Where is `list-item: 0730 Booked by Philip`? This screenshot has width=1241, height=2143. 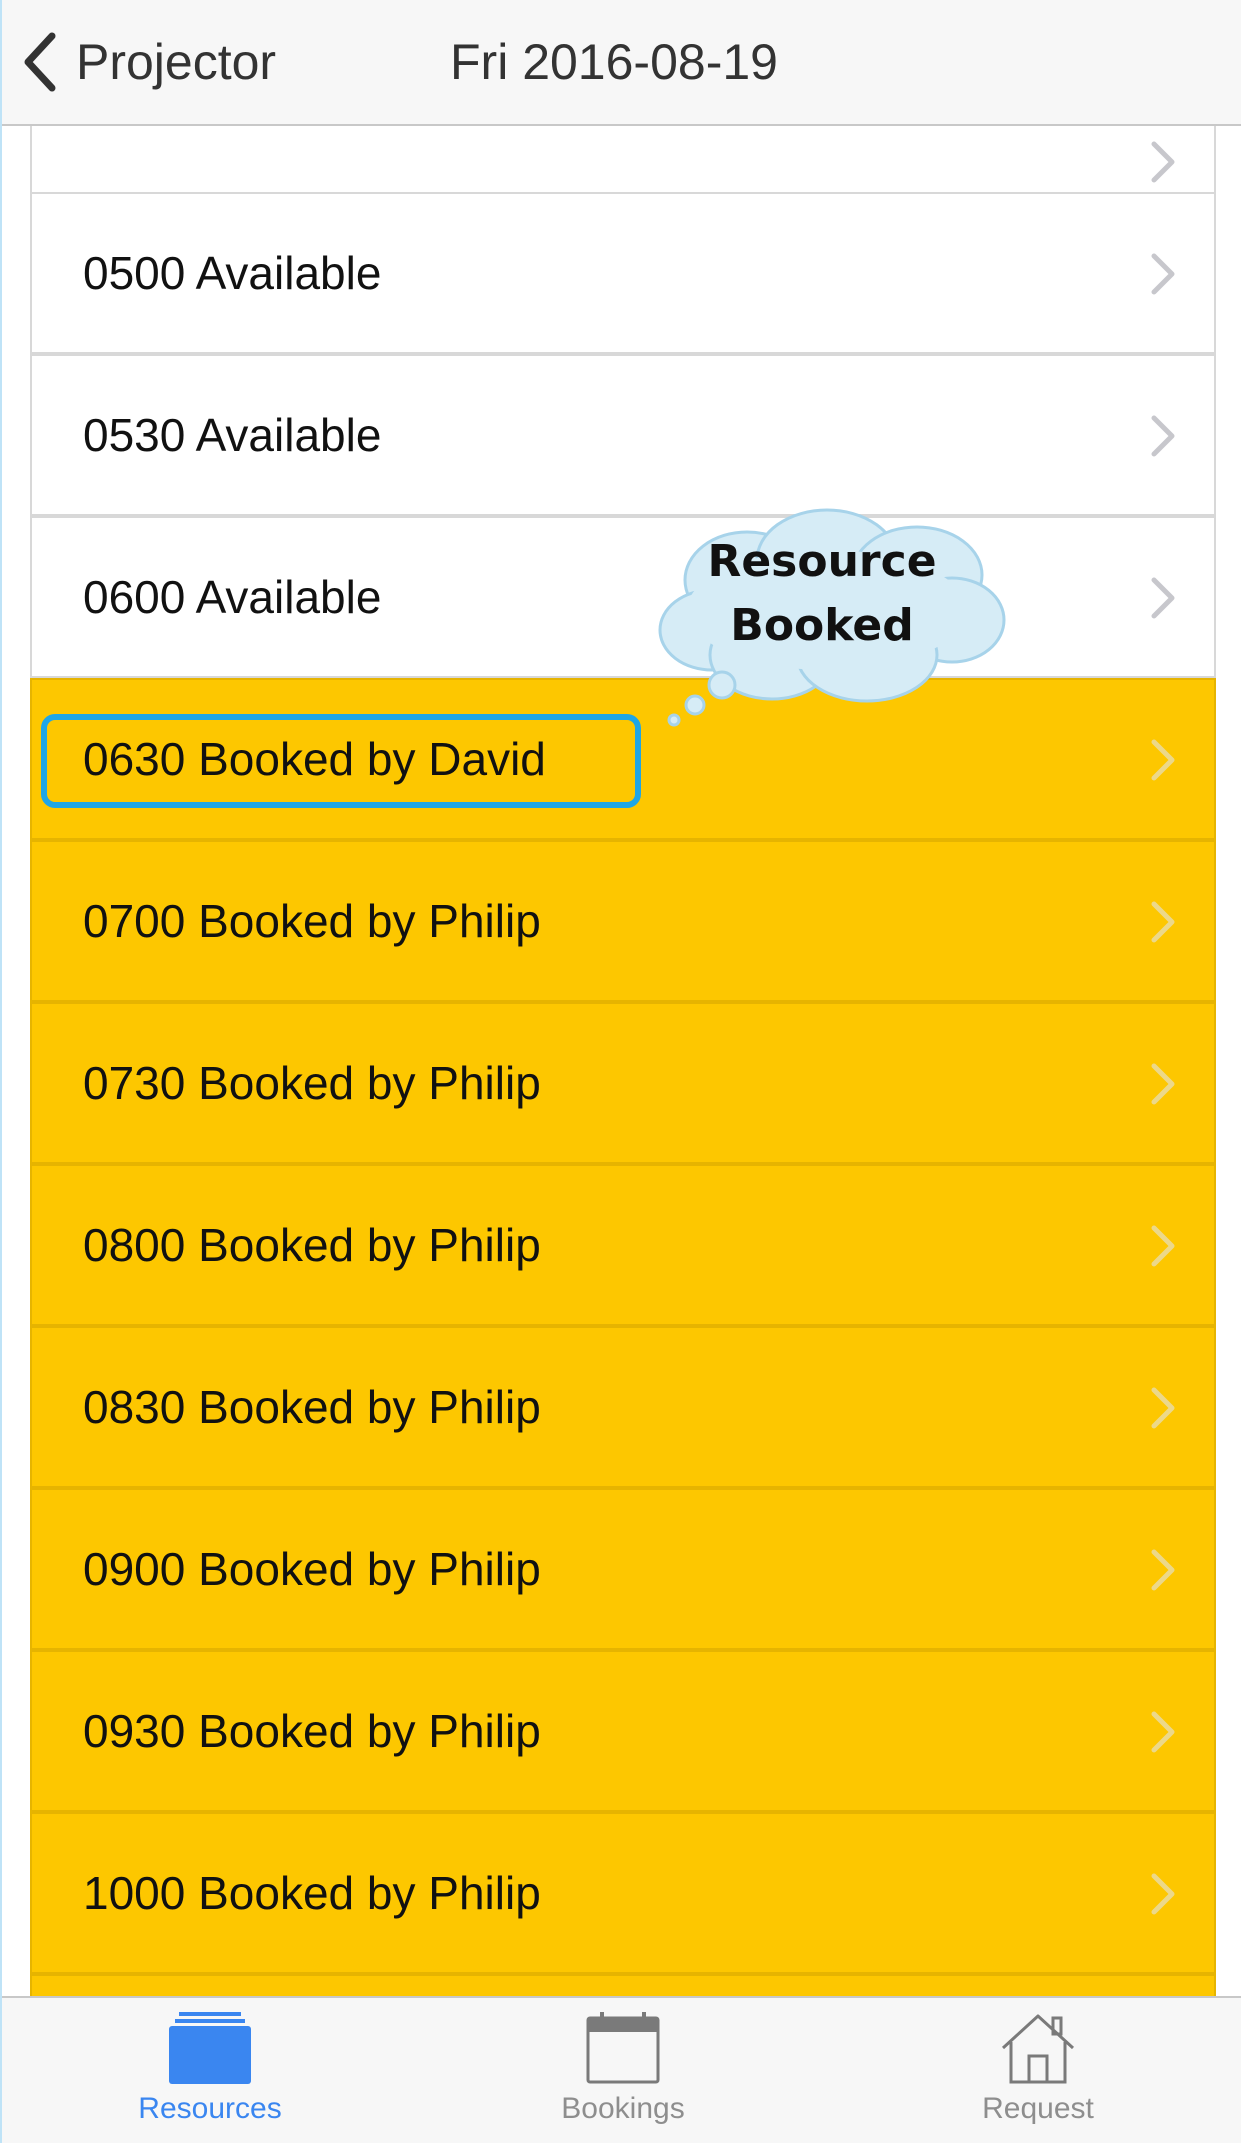 list-item: 0730 Booked by Philip is located at coordinates (623, 1083).